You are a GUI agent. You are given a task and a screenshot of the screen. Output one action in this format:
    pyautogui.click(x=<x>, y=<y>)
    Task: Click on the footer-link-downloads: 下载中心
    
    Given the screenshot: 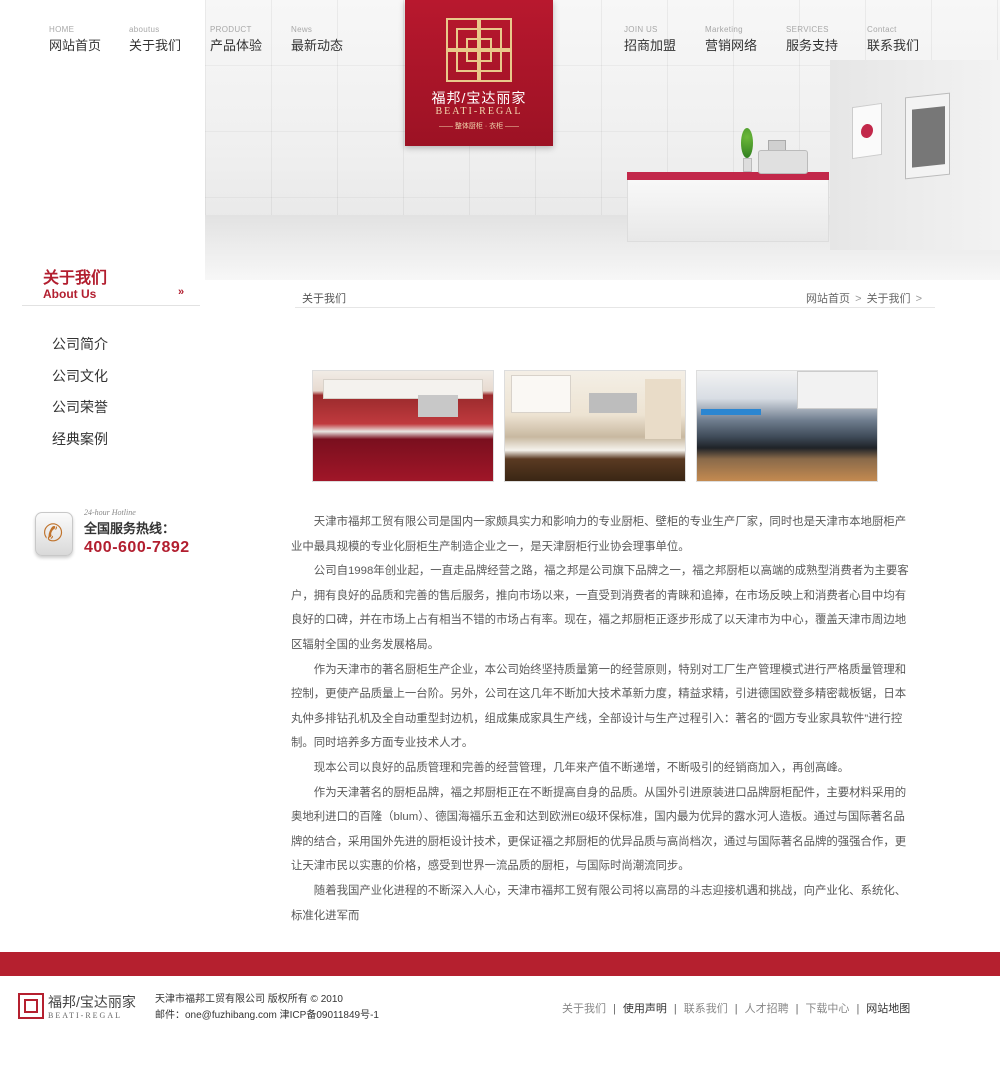 What is the action you would take?
    pyautogui.click(x=827, y=1009)
    